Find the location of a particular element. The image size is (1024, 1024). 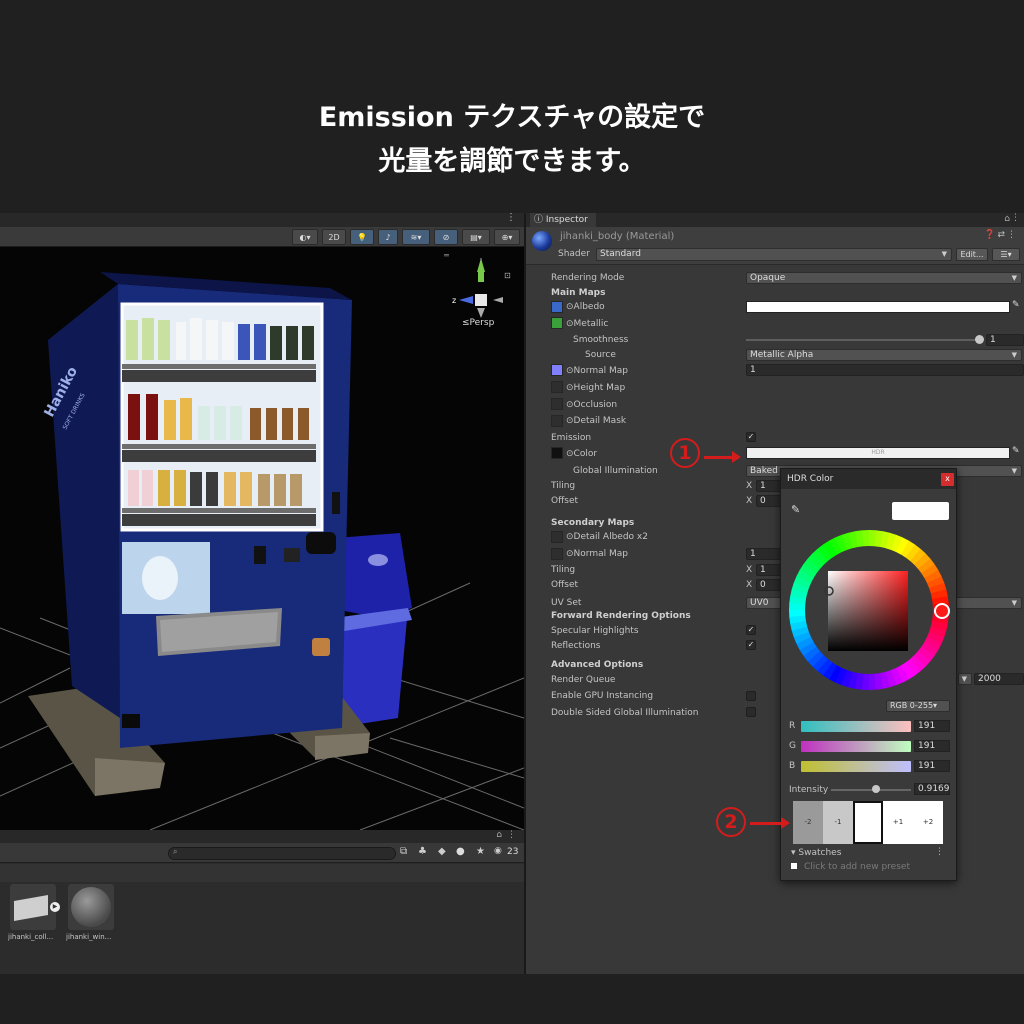

hdr-picker-title: HDR Color is located at coordinates (868, 479).